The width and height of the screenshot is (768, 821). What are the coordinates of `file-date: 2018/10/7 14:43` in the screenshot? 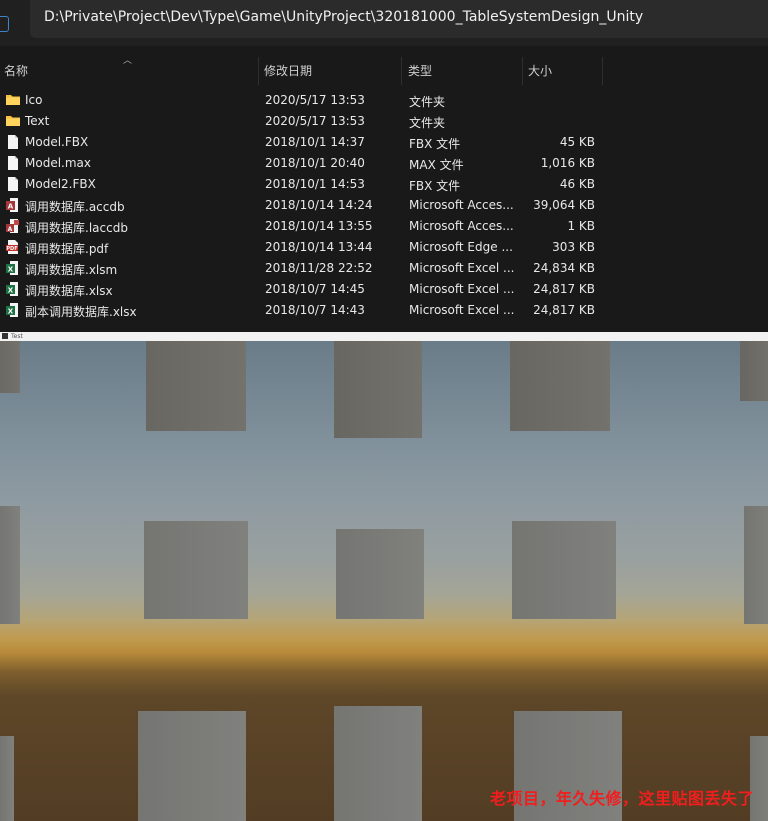 It's located at (315, 310).